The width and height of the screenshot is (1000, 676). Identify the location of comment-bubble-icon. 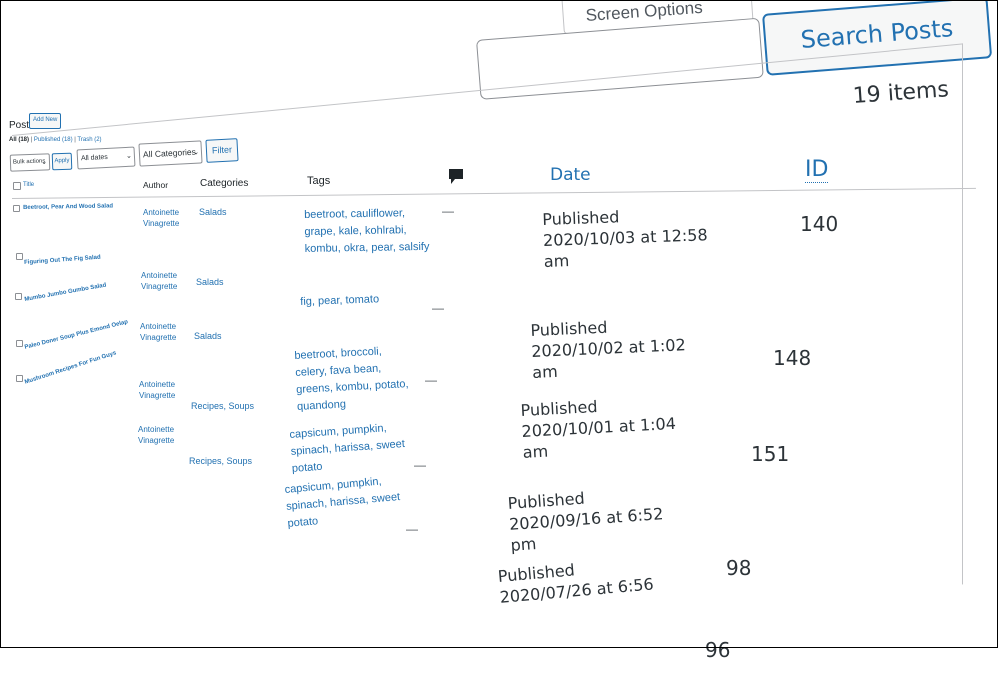
(456, 176).